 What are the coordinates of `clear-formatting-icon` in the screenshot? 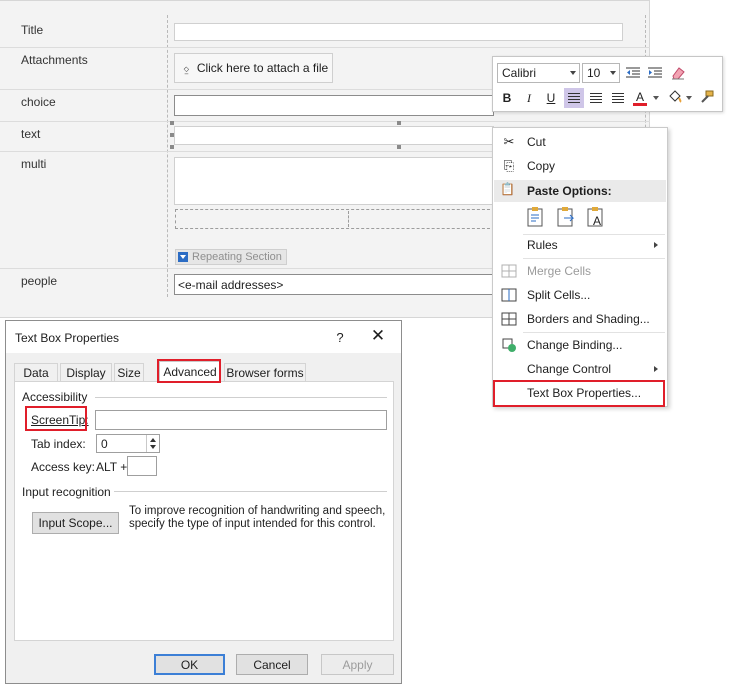 It's located at (678, 73).